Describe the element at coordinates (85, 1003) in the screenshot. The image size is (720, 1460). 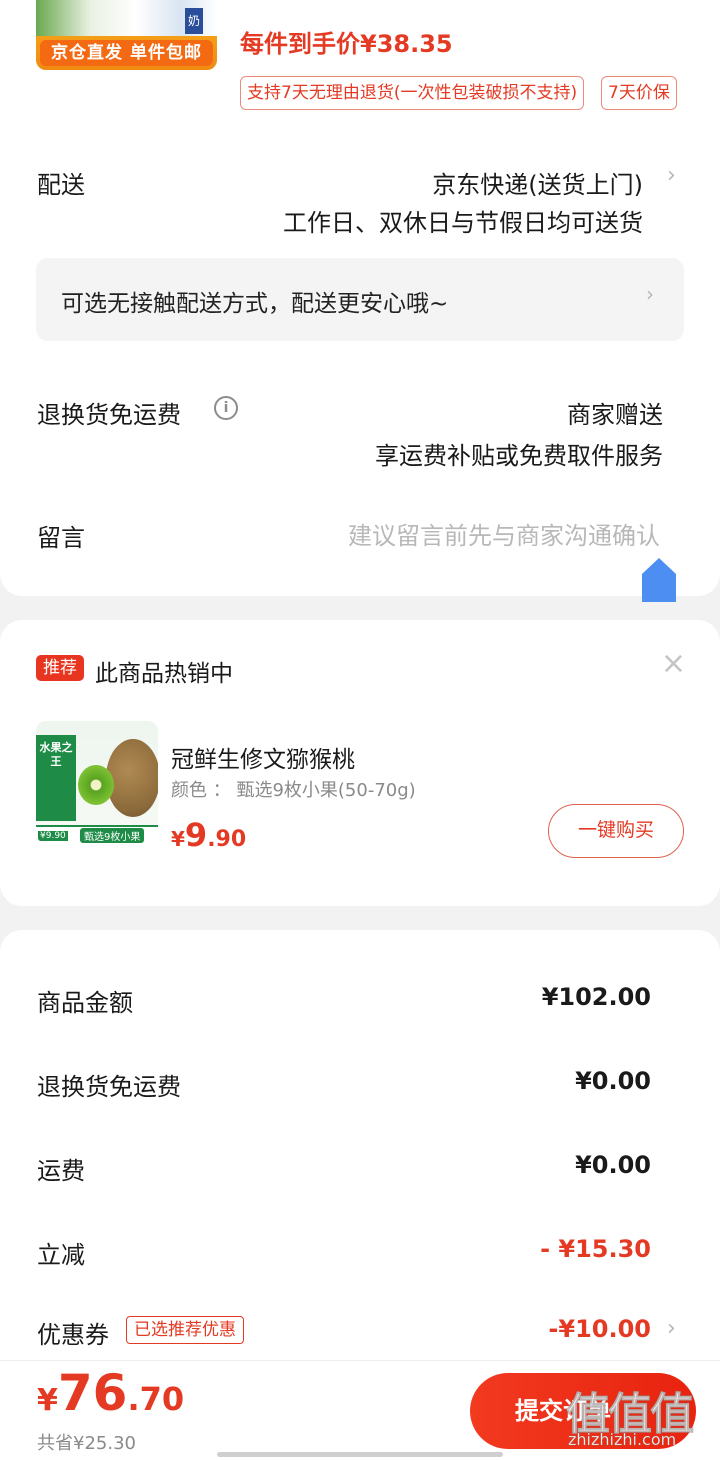
I see `summary-label-goods: 商品金额` at that location.